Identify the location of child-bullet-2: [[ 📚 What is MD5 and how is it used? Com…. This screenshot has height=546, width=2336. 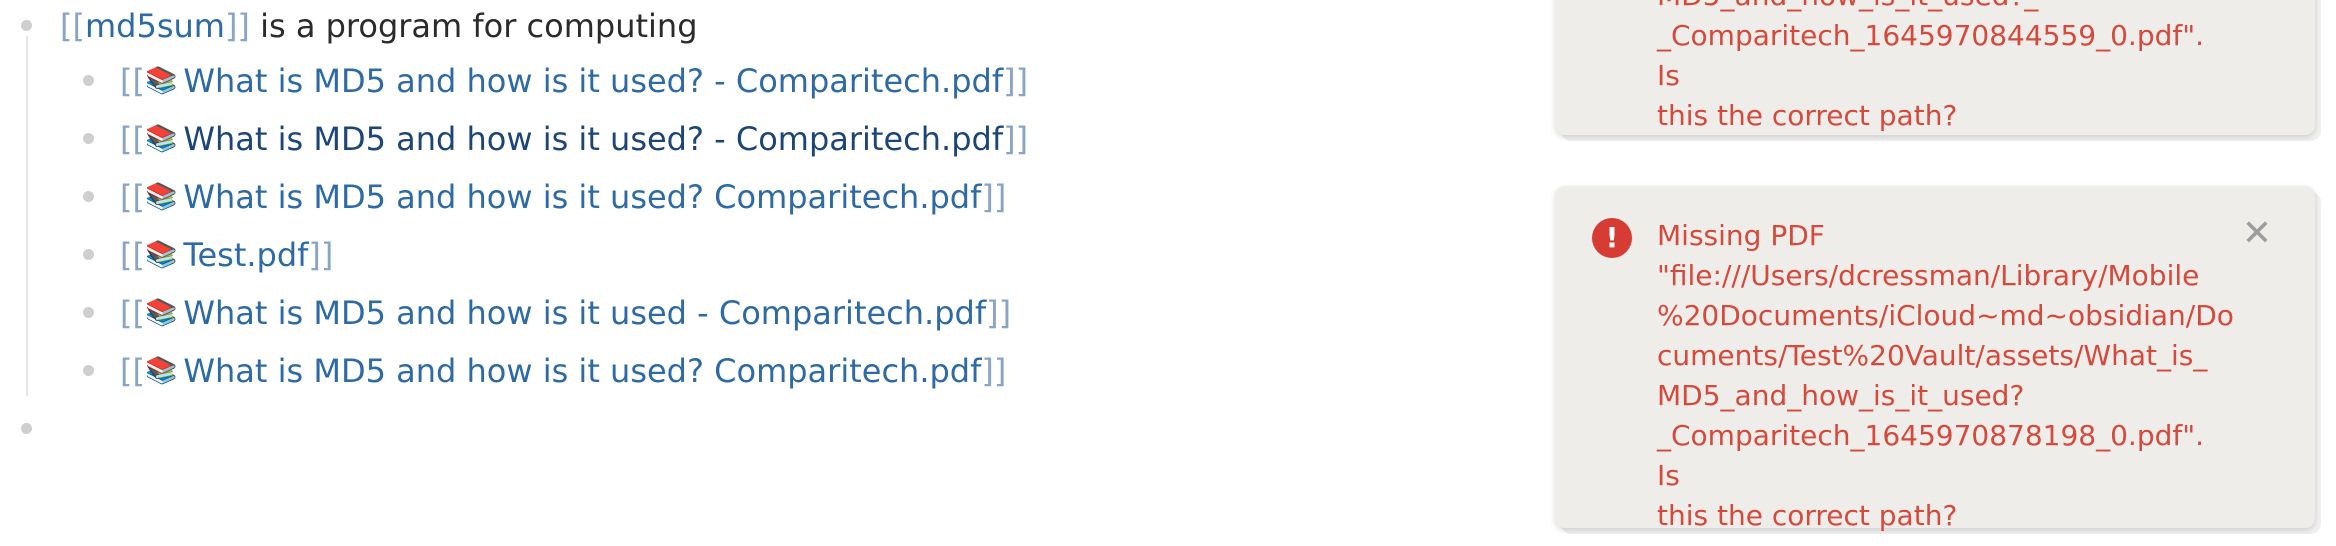
(563, 197).